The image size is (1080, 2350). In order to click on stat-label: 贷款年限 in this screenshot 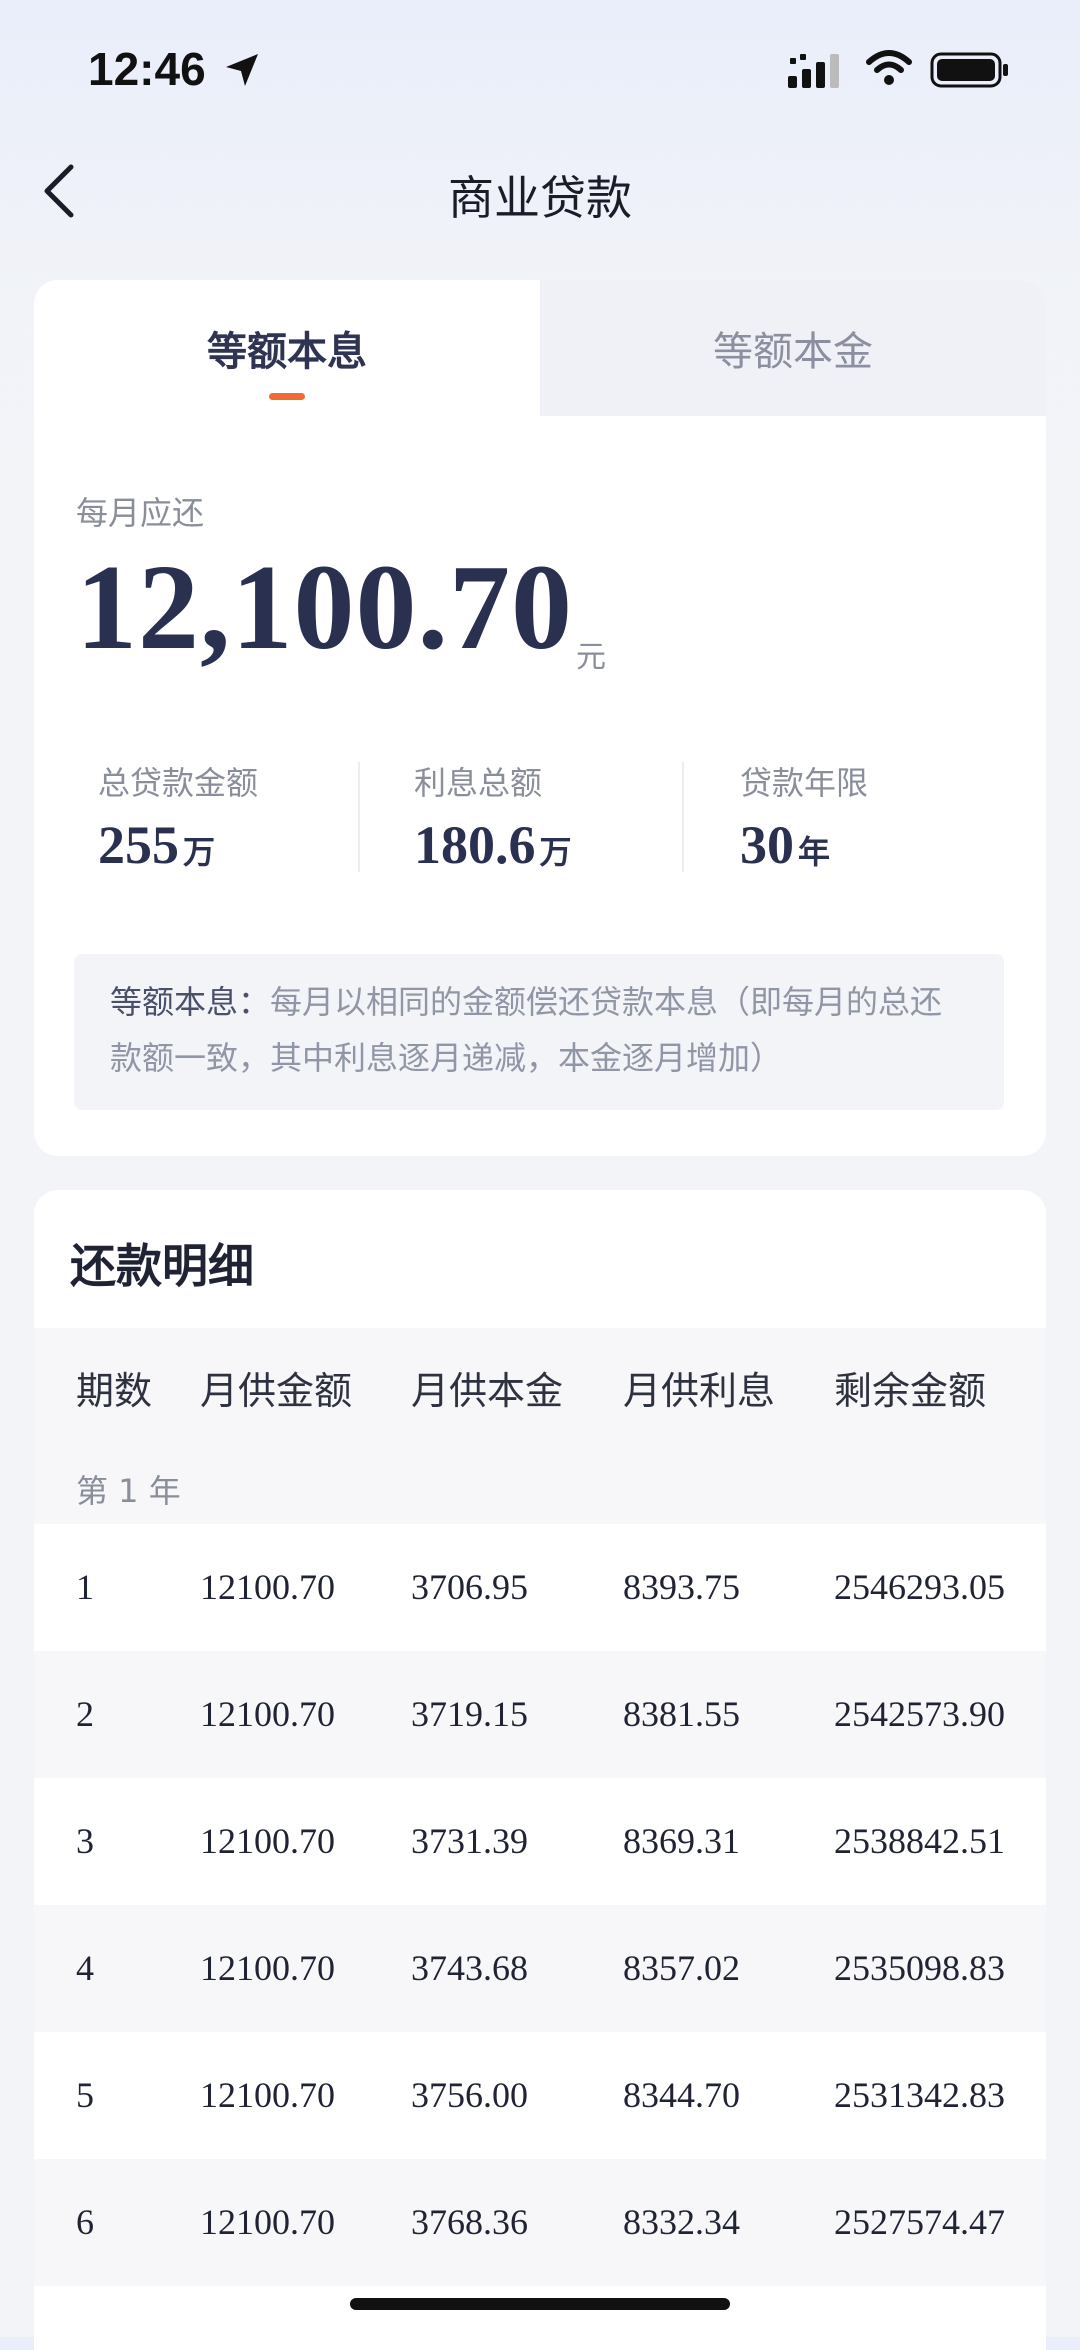, I will do `click(804, 783)`.